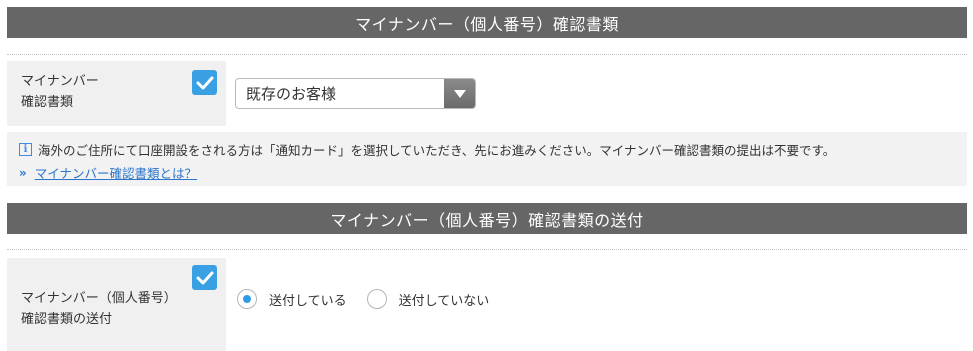 The width and height of the screenshot is (973, 351). What do you see at coordinates (99, 309) in the screenshot?
I see `field-label: マイナンバー（個人番号） 確認書類の送付` at bounding box center [99, 309].